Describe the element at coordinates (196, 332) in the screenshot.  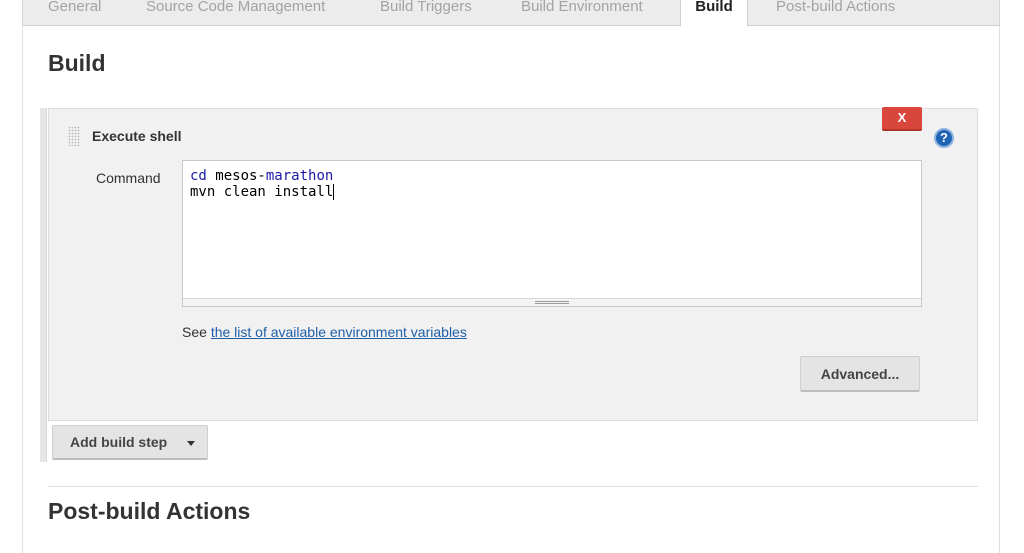
I see `env-vars-prefix: See` at that location.